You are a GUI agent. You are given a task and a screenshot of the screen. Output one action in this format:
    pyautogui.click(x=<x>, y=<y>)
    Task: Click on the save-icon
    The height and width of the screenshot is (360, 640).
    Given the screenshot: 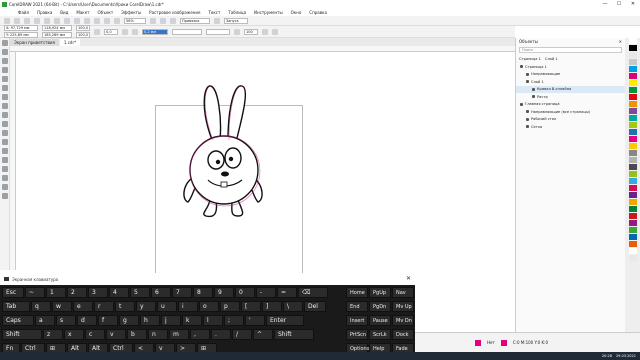 What is the action you would take?
    pyautogui.click(x=27, y=20)
    